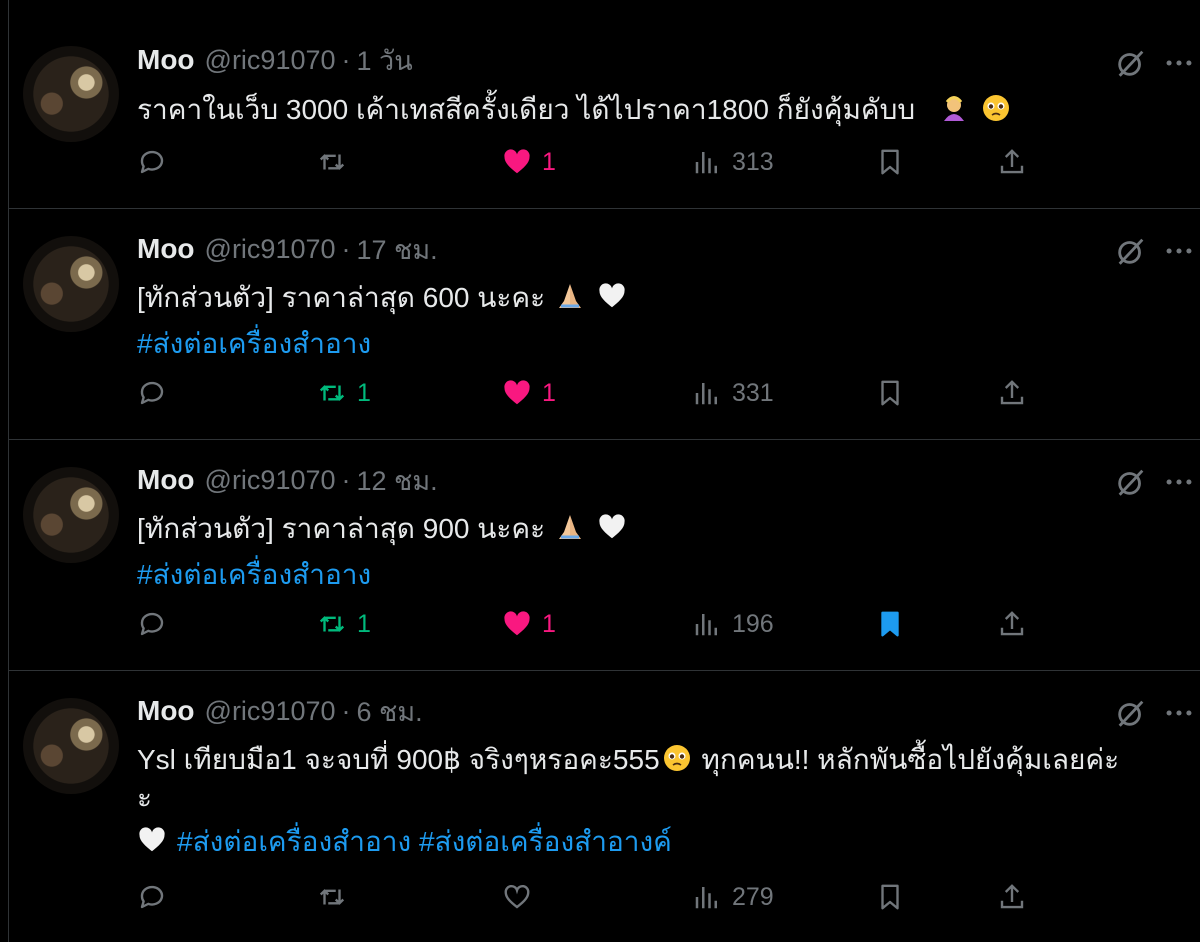  What do you see at coordinates (906, 759) in the screenshot?
I see `tweet-text-line: ทุกคนน!! หลักพันซื้อไปยังคุ้มเลยค่ะ` at bounding box center [906, 759].